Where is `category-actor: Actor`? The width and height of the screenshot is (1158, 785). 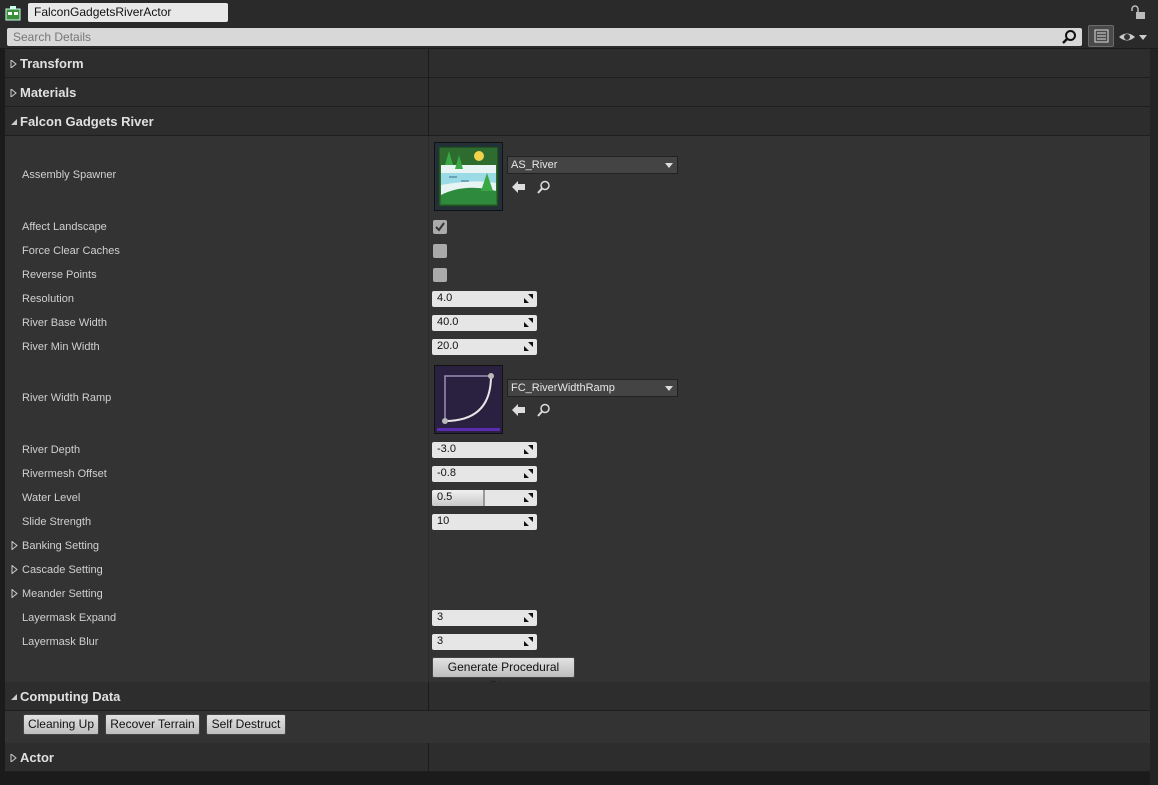
category-actor: Actor is located at coordinates (578, 757).